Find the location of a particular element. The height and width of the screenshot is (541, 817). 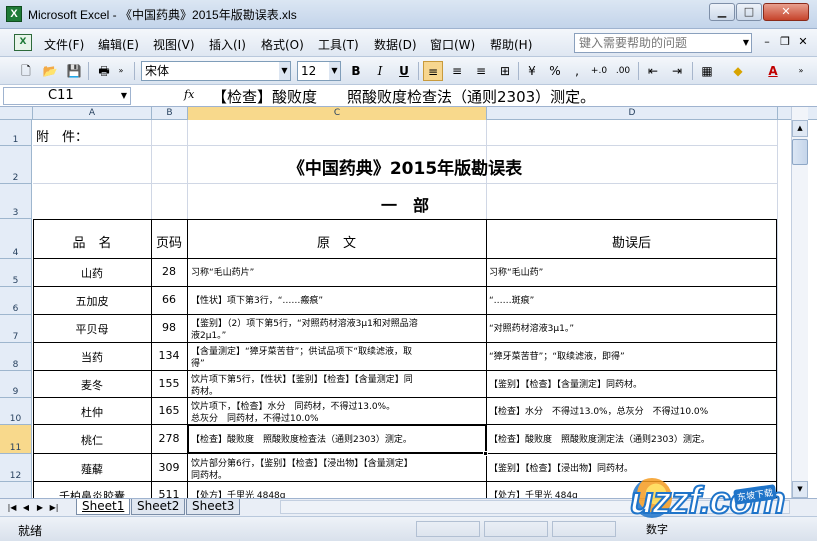

column-header-b: B is located at coordinates (170, 113).